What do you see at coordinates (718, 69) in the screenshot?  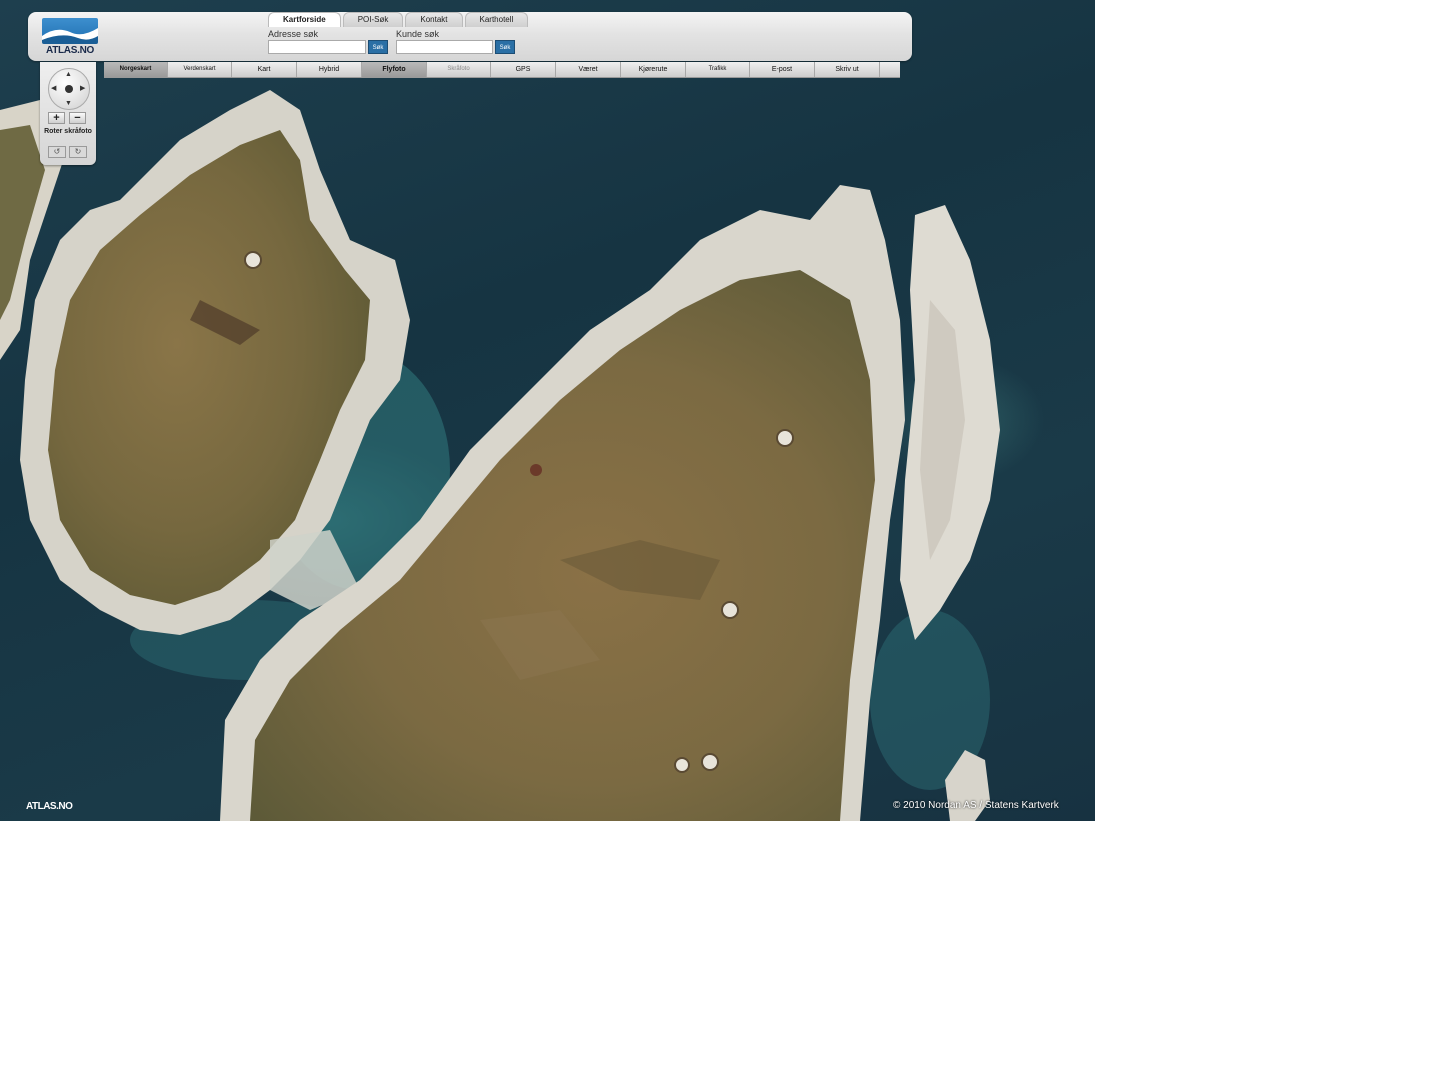 I see `maptype-trafikk: Trafikk` at bounding box center [718, 69].